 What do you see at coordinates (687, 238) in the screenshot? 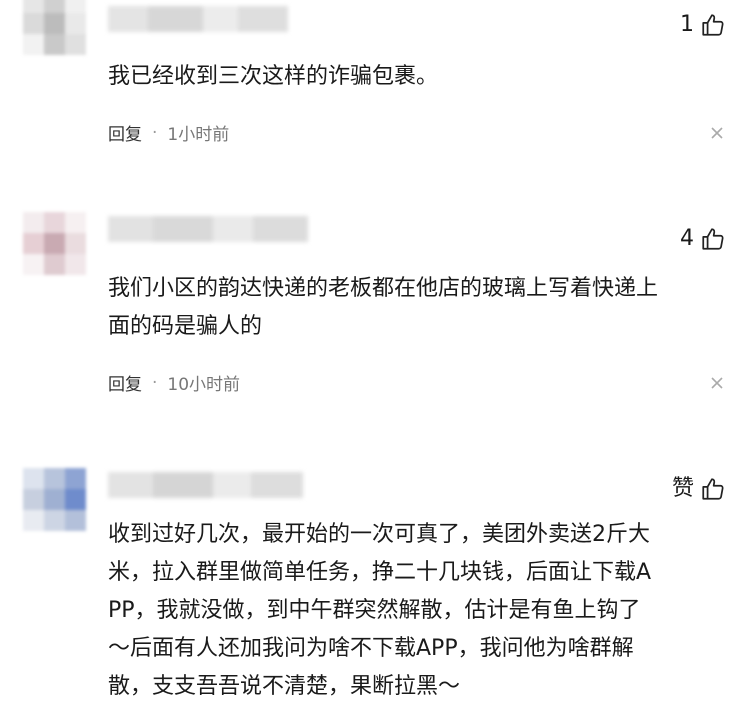
I see `like-count: 4` at bounding box center [687, 238].